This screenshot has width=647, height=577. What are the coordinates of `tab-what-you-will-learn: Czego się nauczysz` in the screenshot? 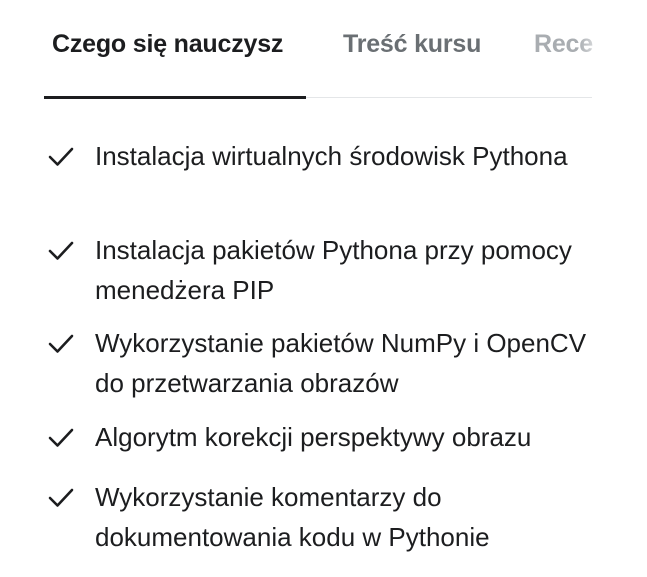 It's located at (167, 44).